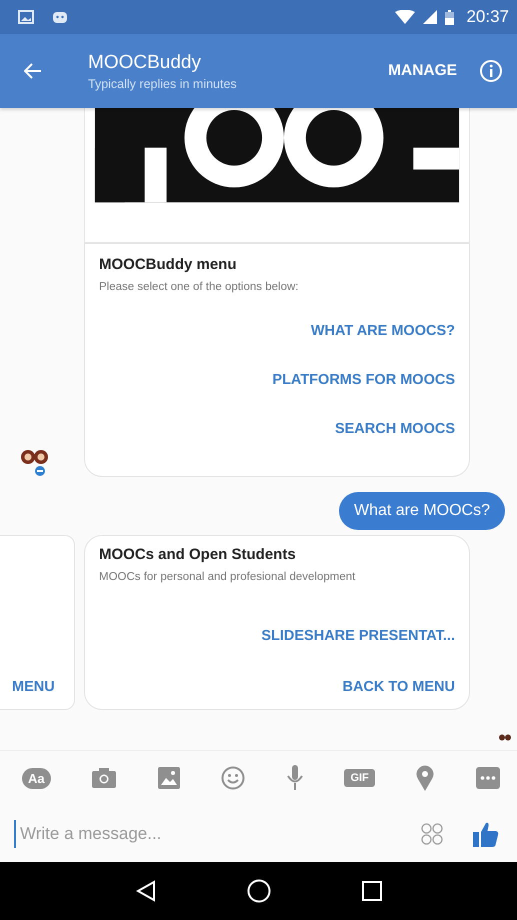  What do you see at coordinates (405, 17) in the screenshot?
I see `wifi-icon` at bounding box center [405, 17].